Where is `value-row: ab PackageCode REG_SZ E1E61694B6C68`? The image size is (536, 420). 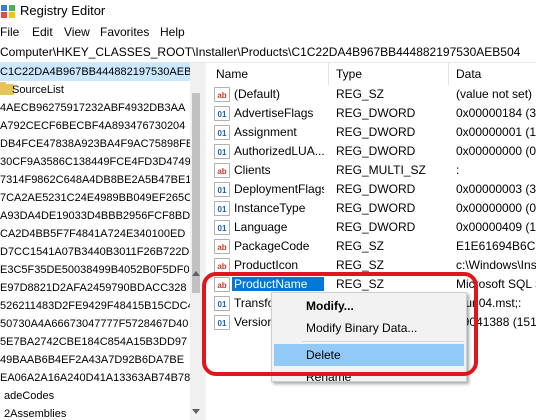
value-row: ab PackageCode REG_SZ E1E61694B6C68 is located at coordinates (371, 246).